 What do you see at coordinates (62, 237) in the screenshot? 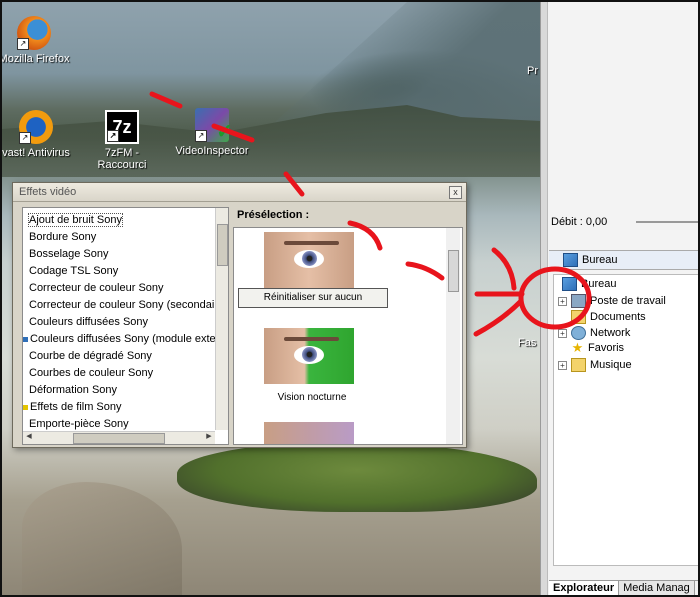
I see `list-item: Bordure Sony` at bounding box center [62, 237].